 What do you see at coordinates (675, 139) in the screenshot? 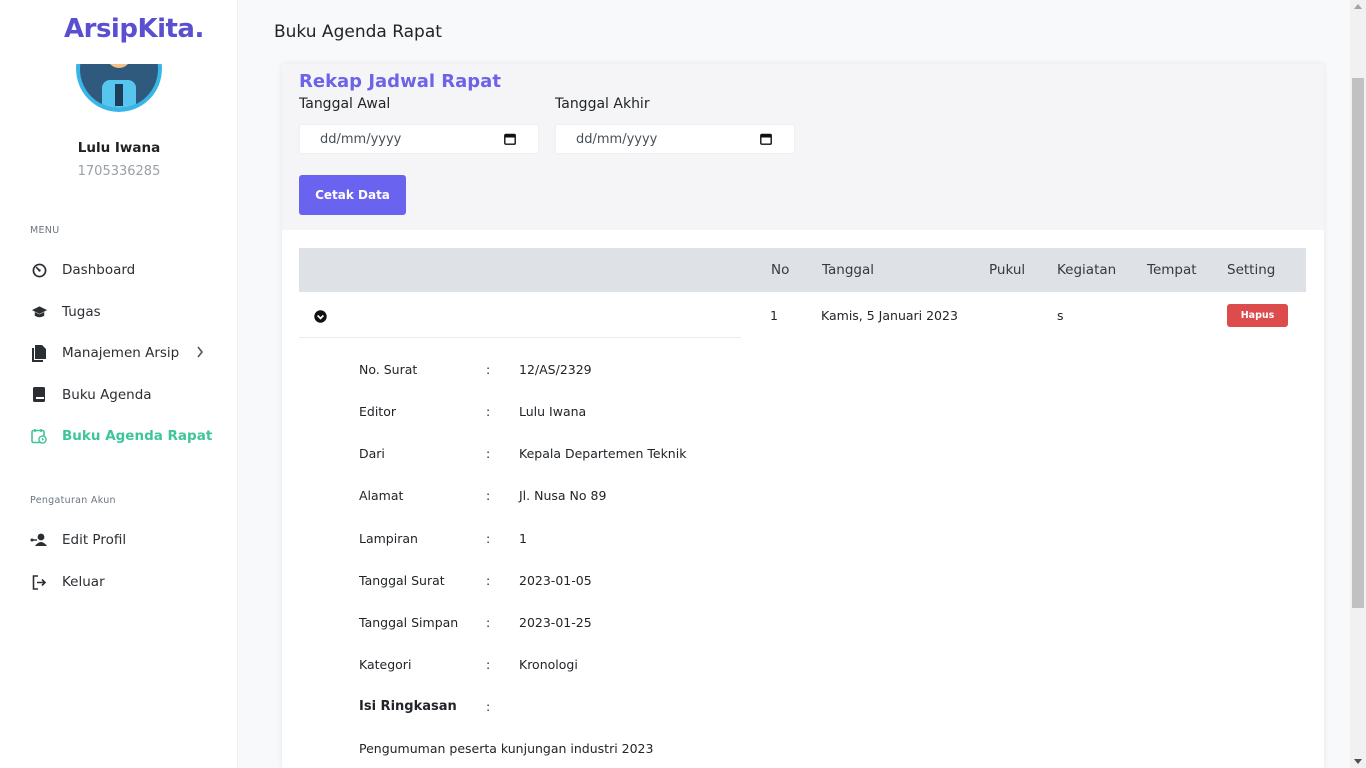
I see `end-date-input: dd/mm/yyyy` at bounding box center [675, 139].